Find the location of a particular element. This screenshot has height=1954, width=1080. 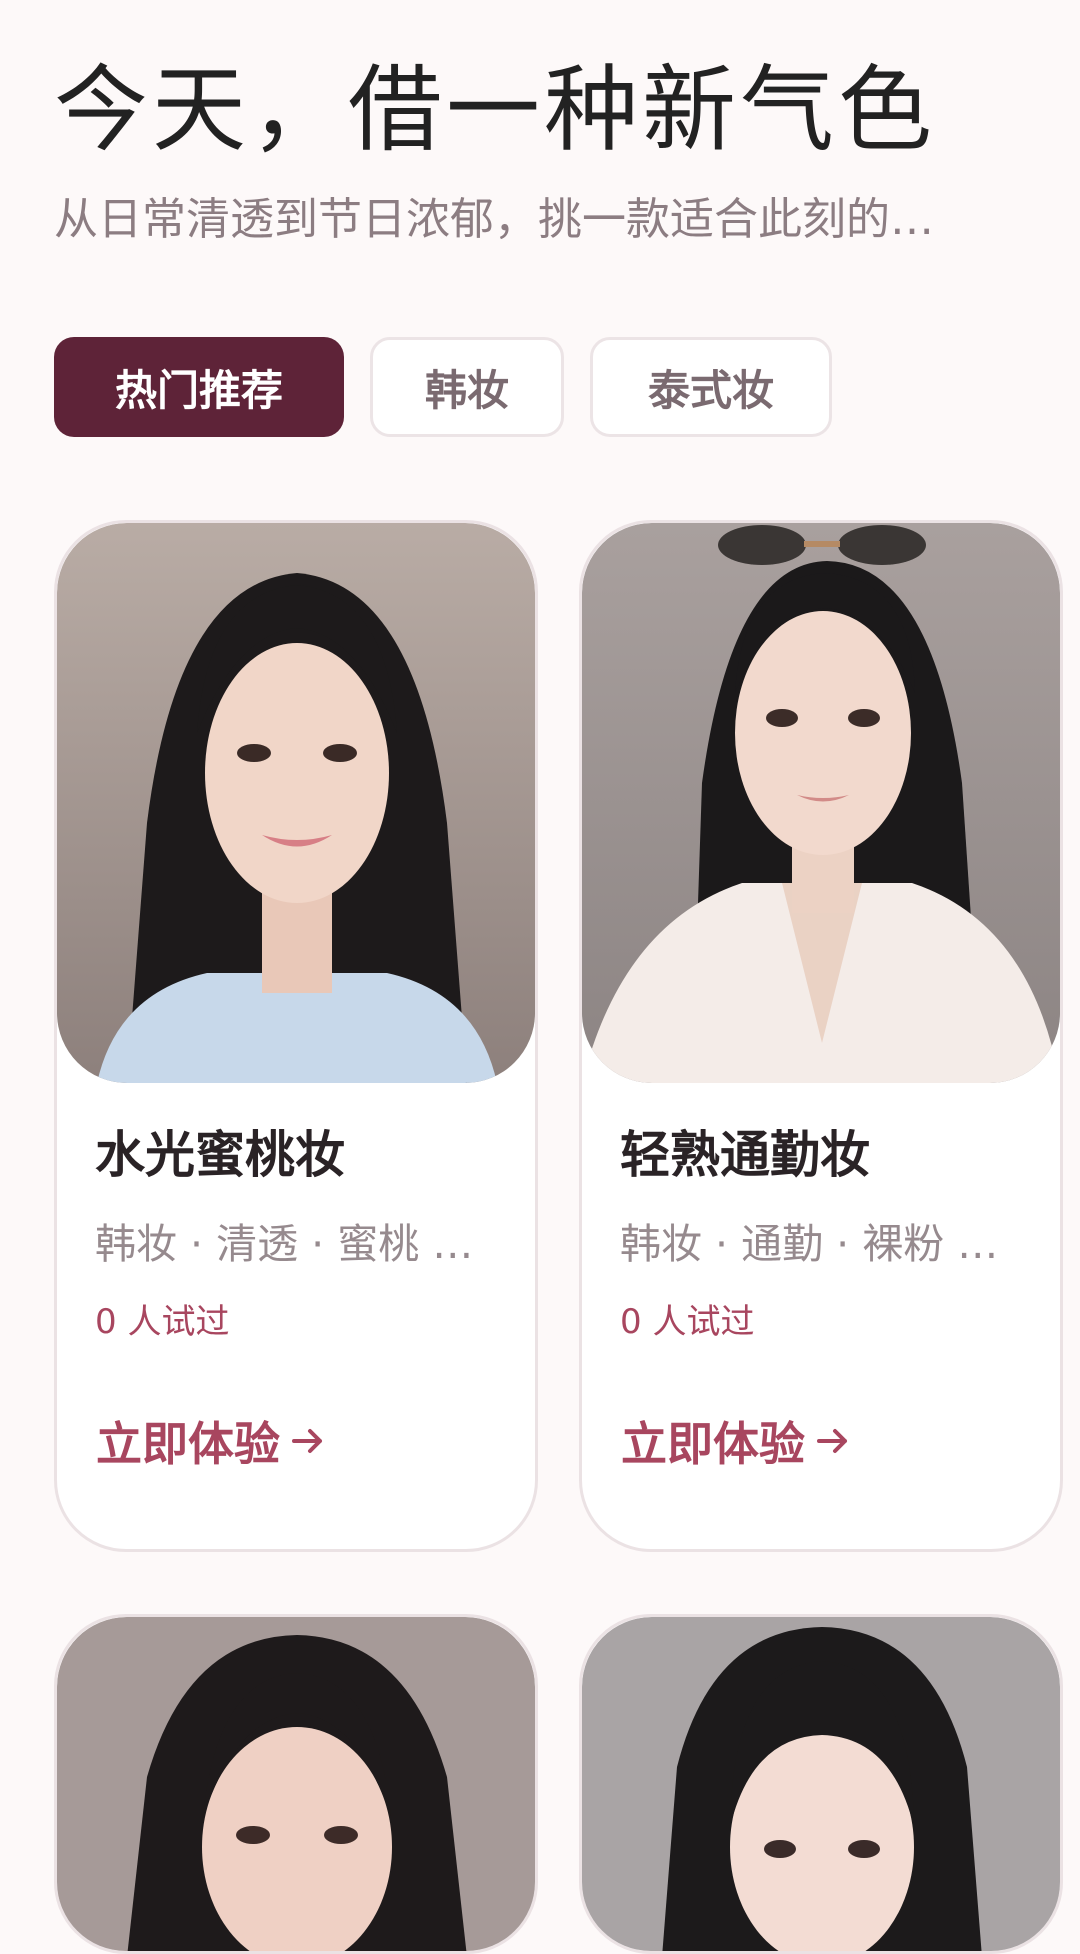

tab-thai: 泰式妆 is located at coordinates (711, 387).